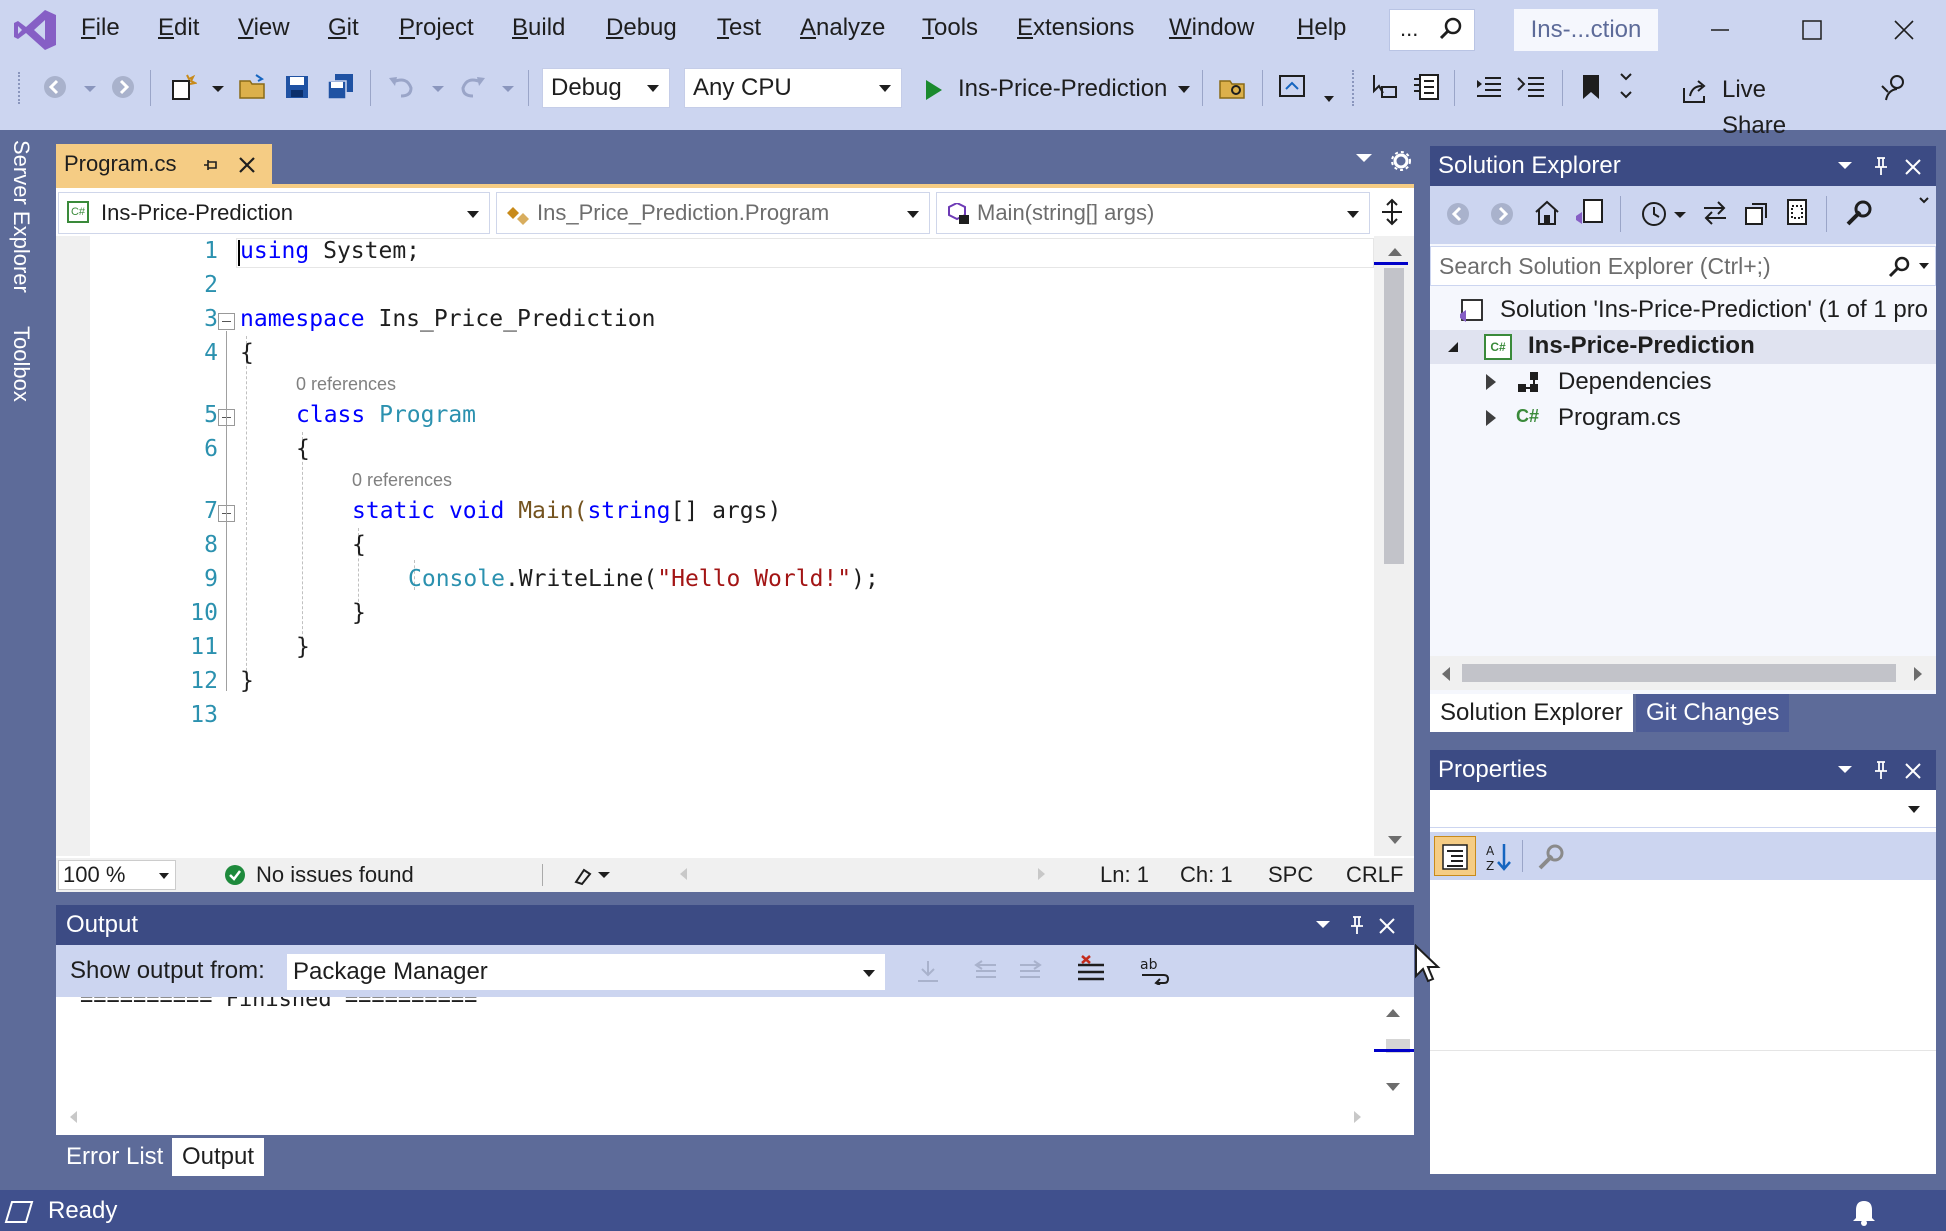 This screenshot has height=1231, width=1946. Describe the element at coordinates (1653, 213) in the screenshot. I see `pending-changes-icon` at that location.